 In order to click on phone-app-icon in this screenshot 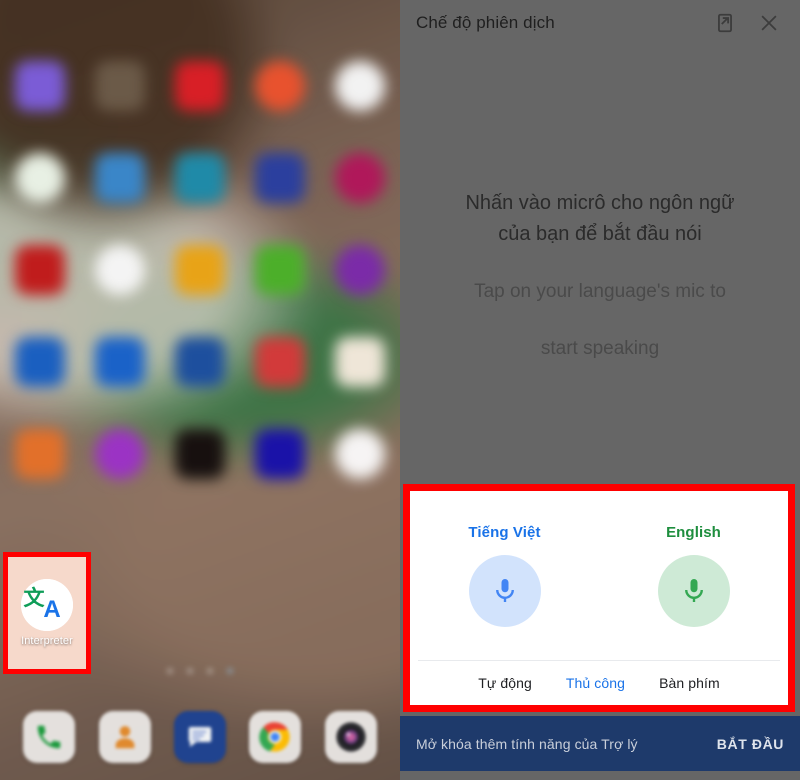, I will do `click(49, 737)`.